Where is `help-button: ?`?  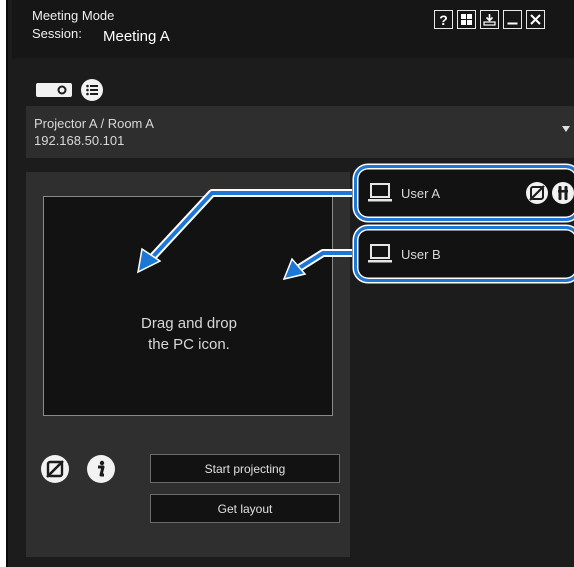 help-button: ? is located at coordinates (443, 19).